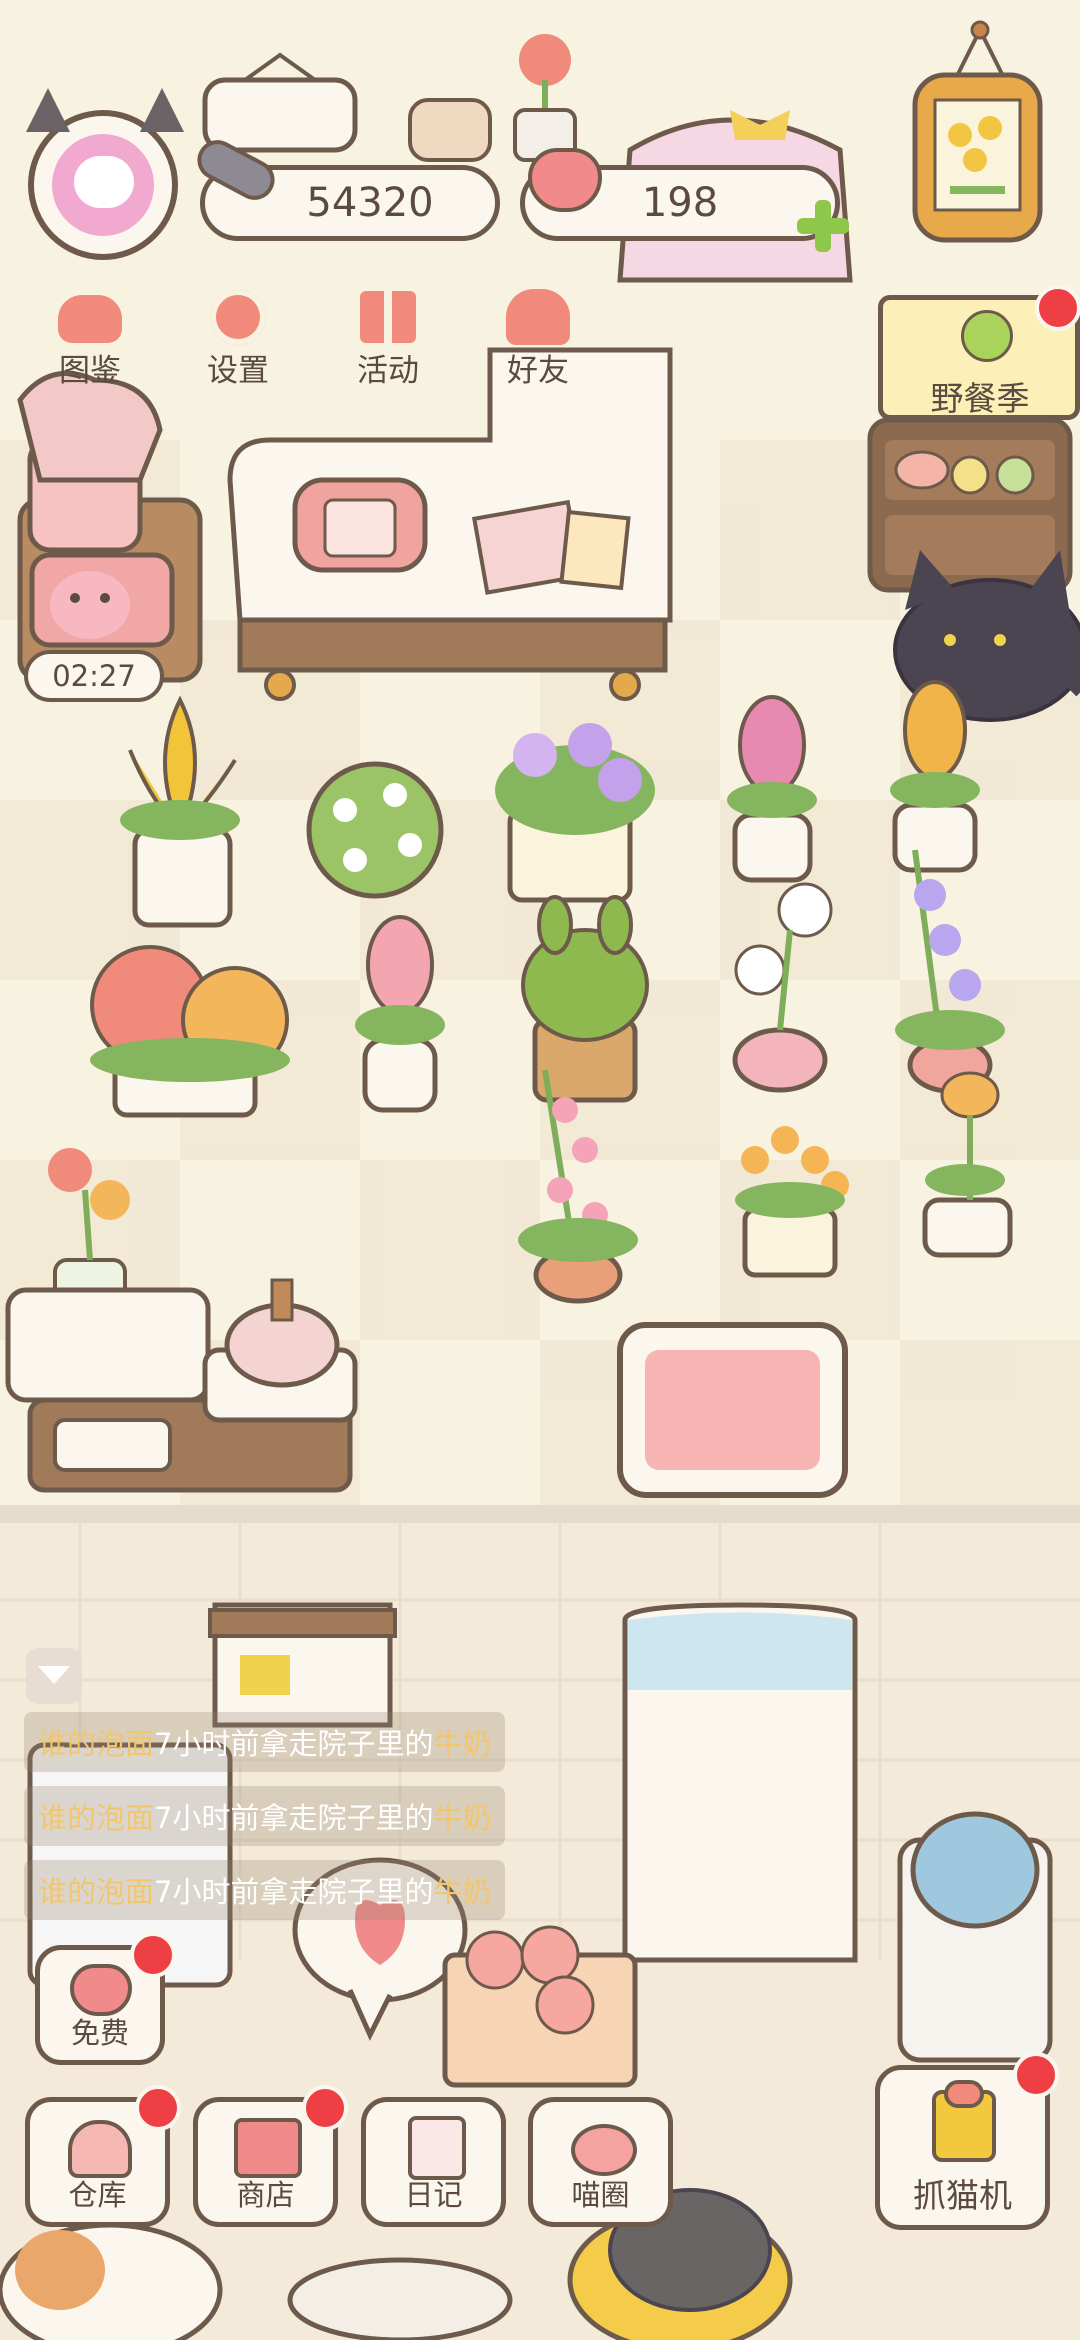  Describe the element at coordinates (964, 2094) in the screenshot. I see `claw-top-icon` at that location.